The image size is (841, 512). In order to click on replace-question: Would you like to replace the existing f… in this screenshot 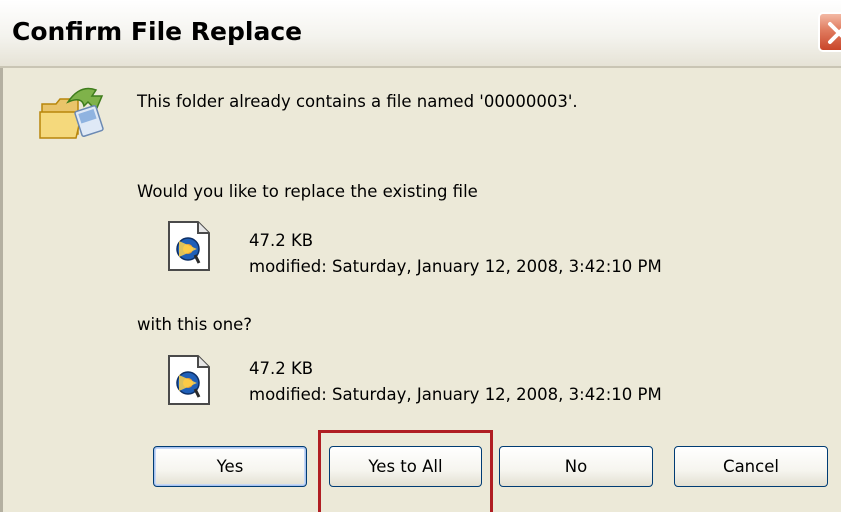, I will do `click(307, 191)`.